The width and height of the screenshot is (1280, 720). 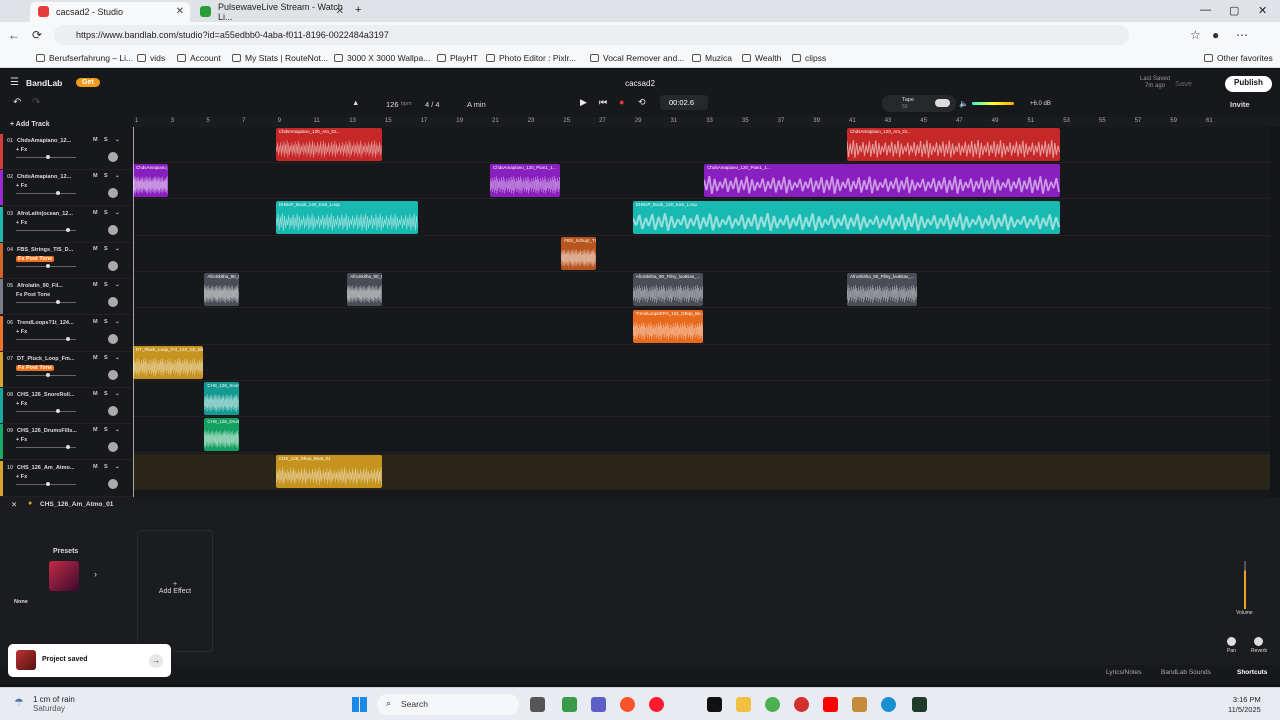 I want to click on get-button: Get, so click(x=88, y=82).